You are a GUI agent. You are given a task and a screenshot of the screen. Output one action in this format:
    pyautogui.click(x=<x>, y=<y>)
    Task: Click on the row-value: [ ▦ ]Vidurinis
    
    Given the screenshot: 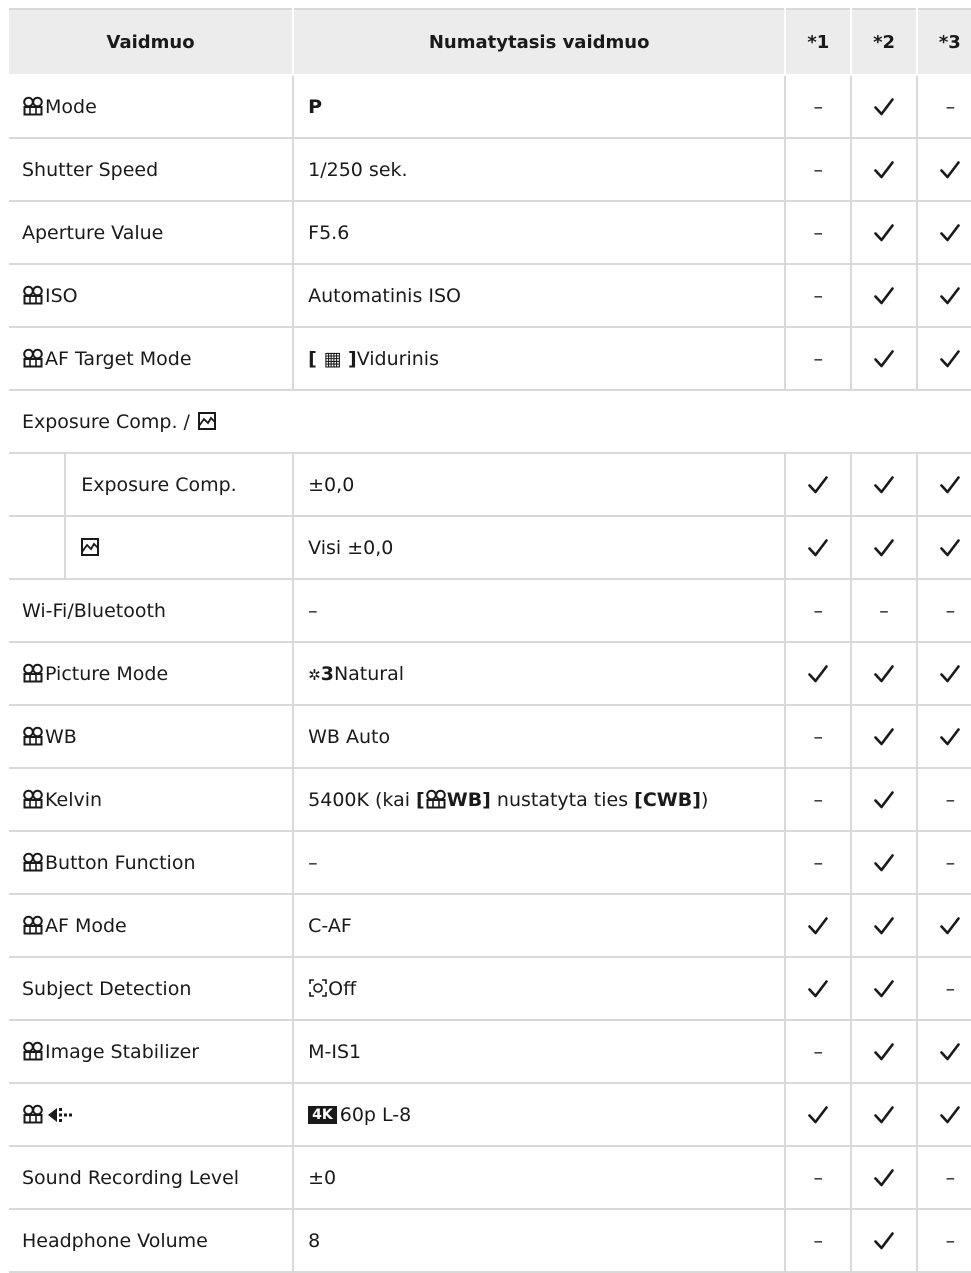 What is the action you would take?
    pyautogui.click(x=539, y=359)
    